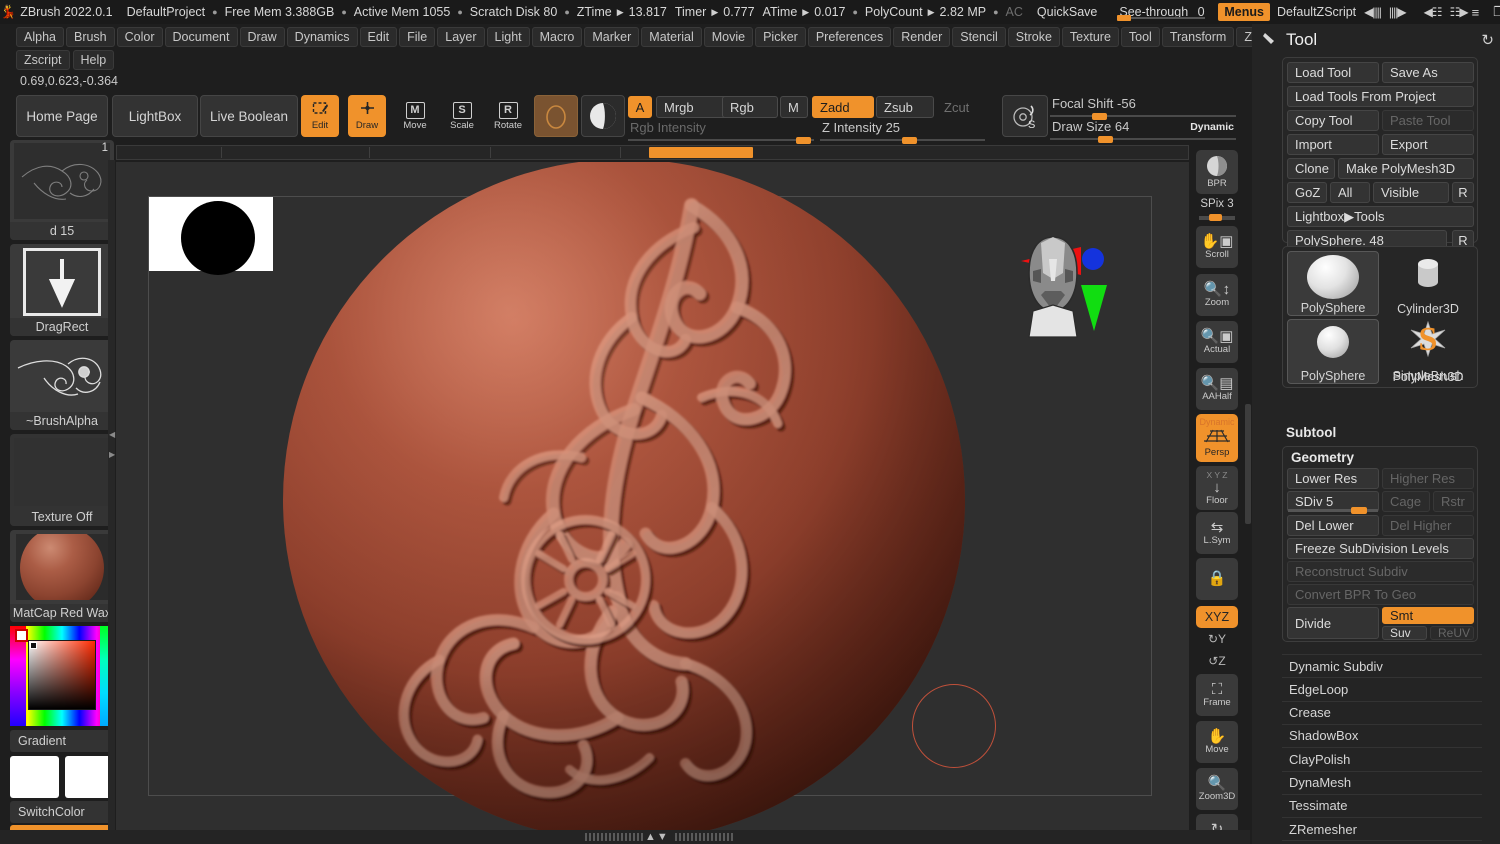 This screenshot has width=1500, height=844. What do you see at coordinates (1428, 283) in the screenshot?
I see `tool-cylinder3d: Cylinder3D` at bounding box center [1428, 283].